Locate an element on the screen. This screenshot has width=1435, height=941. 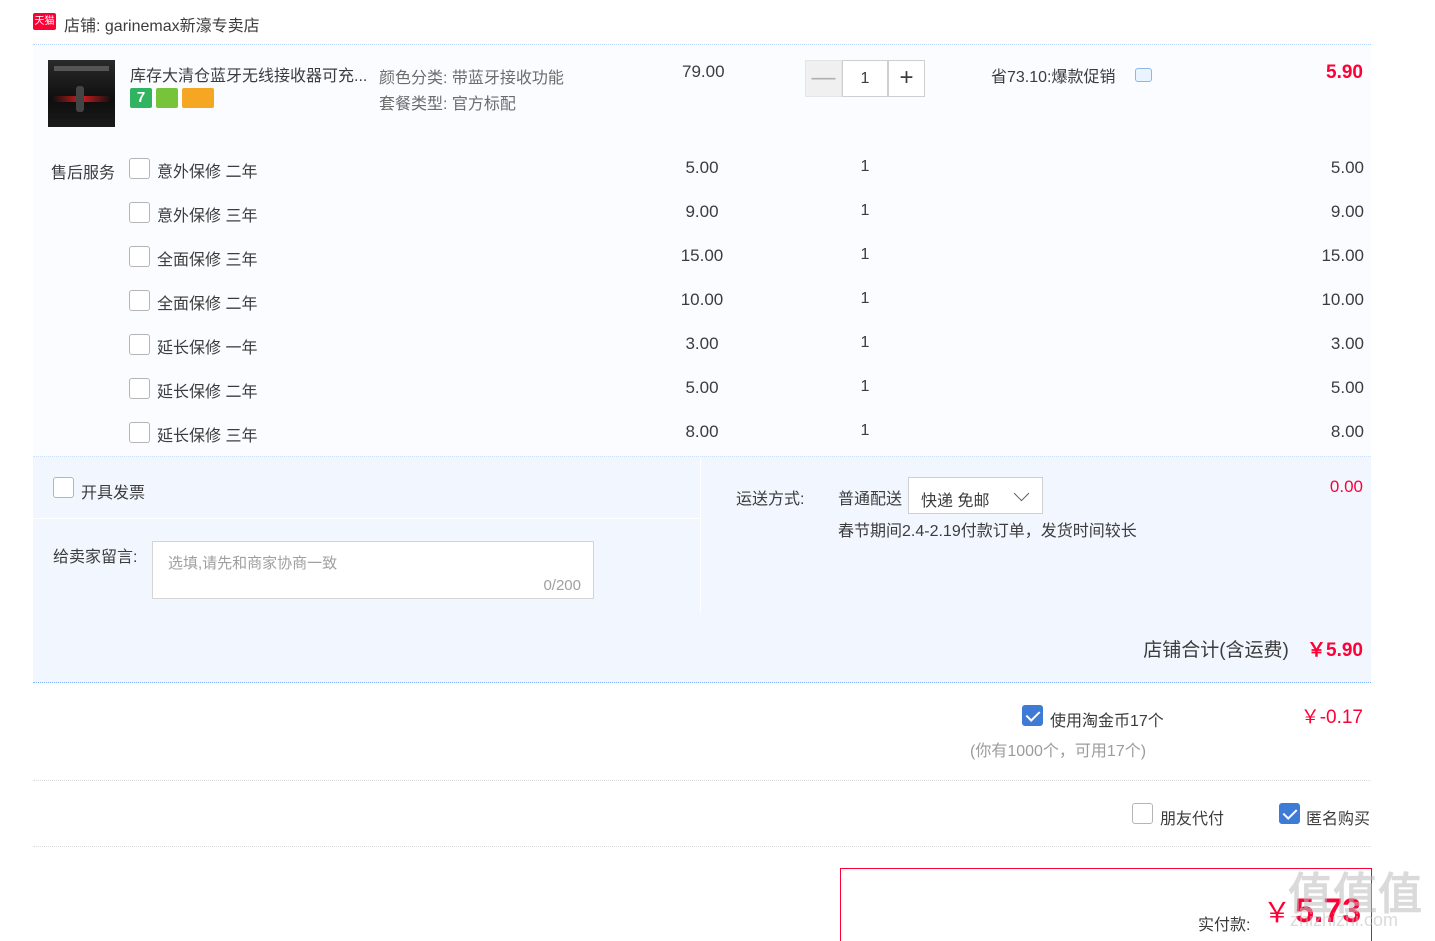
shipping-select: 快递 免邮 is located at coordinates (975, 495).